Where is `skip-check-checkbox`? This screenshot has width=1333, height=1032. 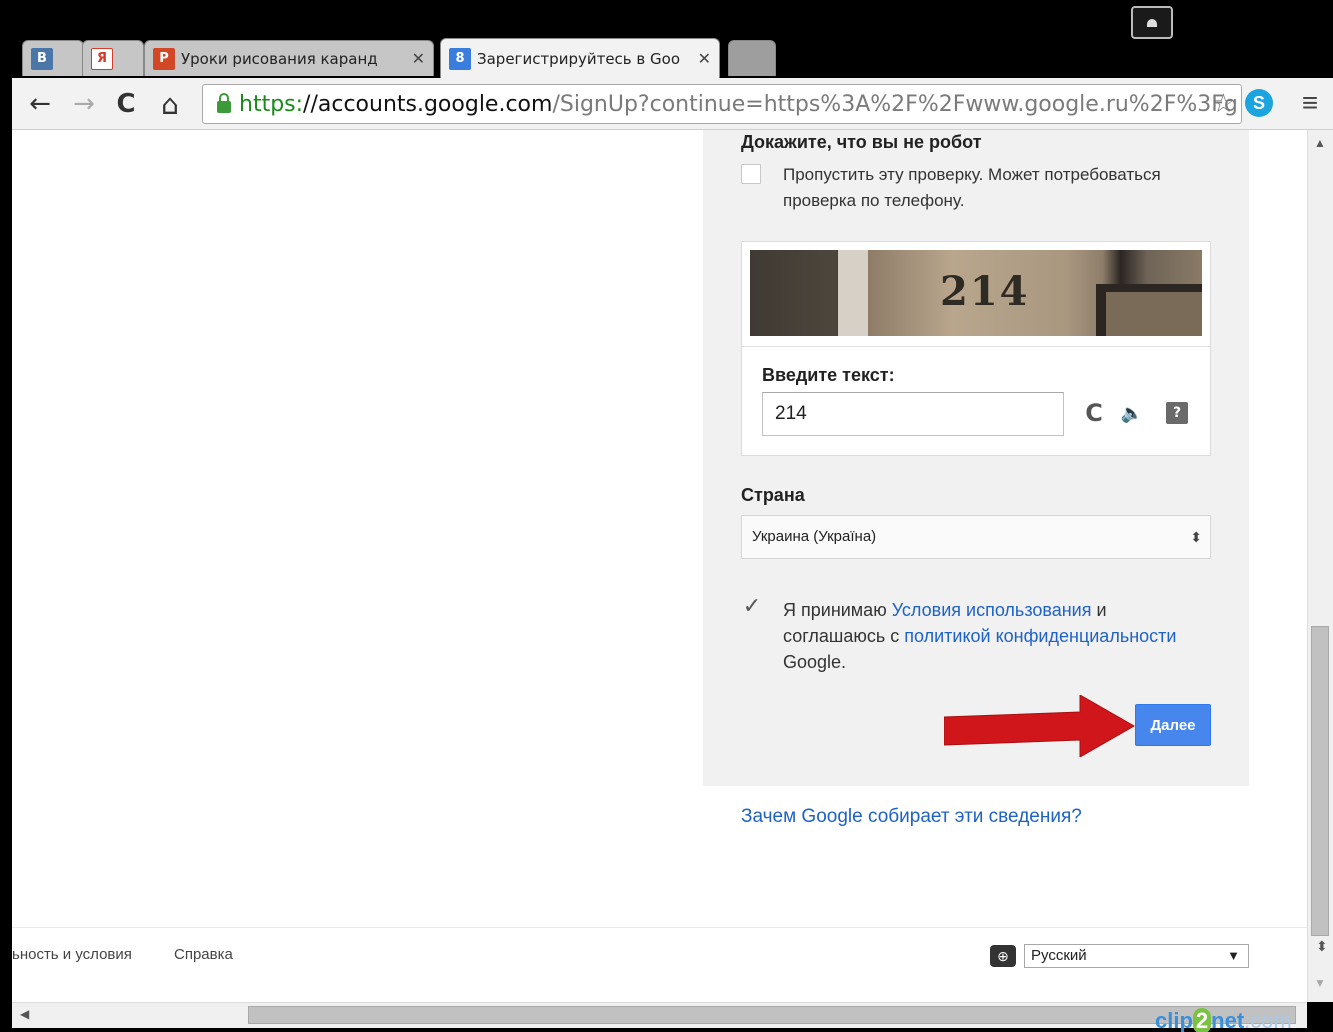
skip-check-checkbox is located at coordinates (751, 174).